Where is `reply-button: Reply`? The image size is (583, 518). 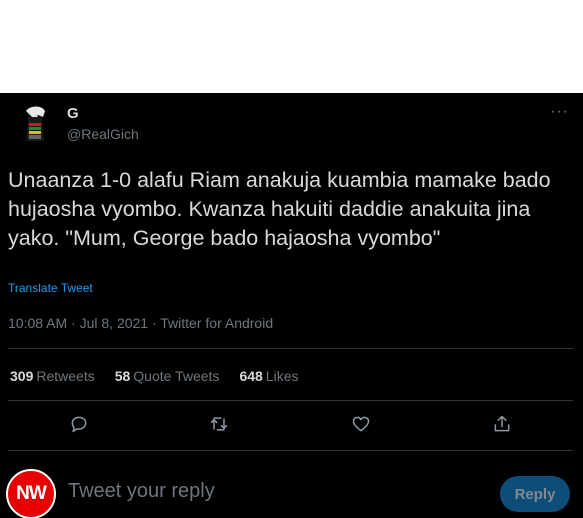 reply-button: Reply is located at coordinates (535, 494).